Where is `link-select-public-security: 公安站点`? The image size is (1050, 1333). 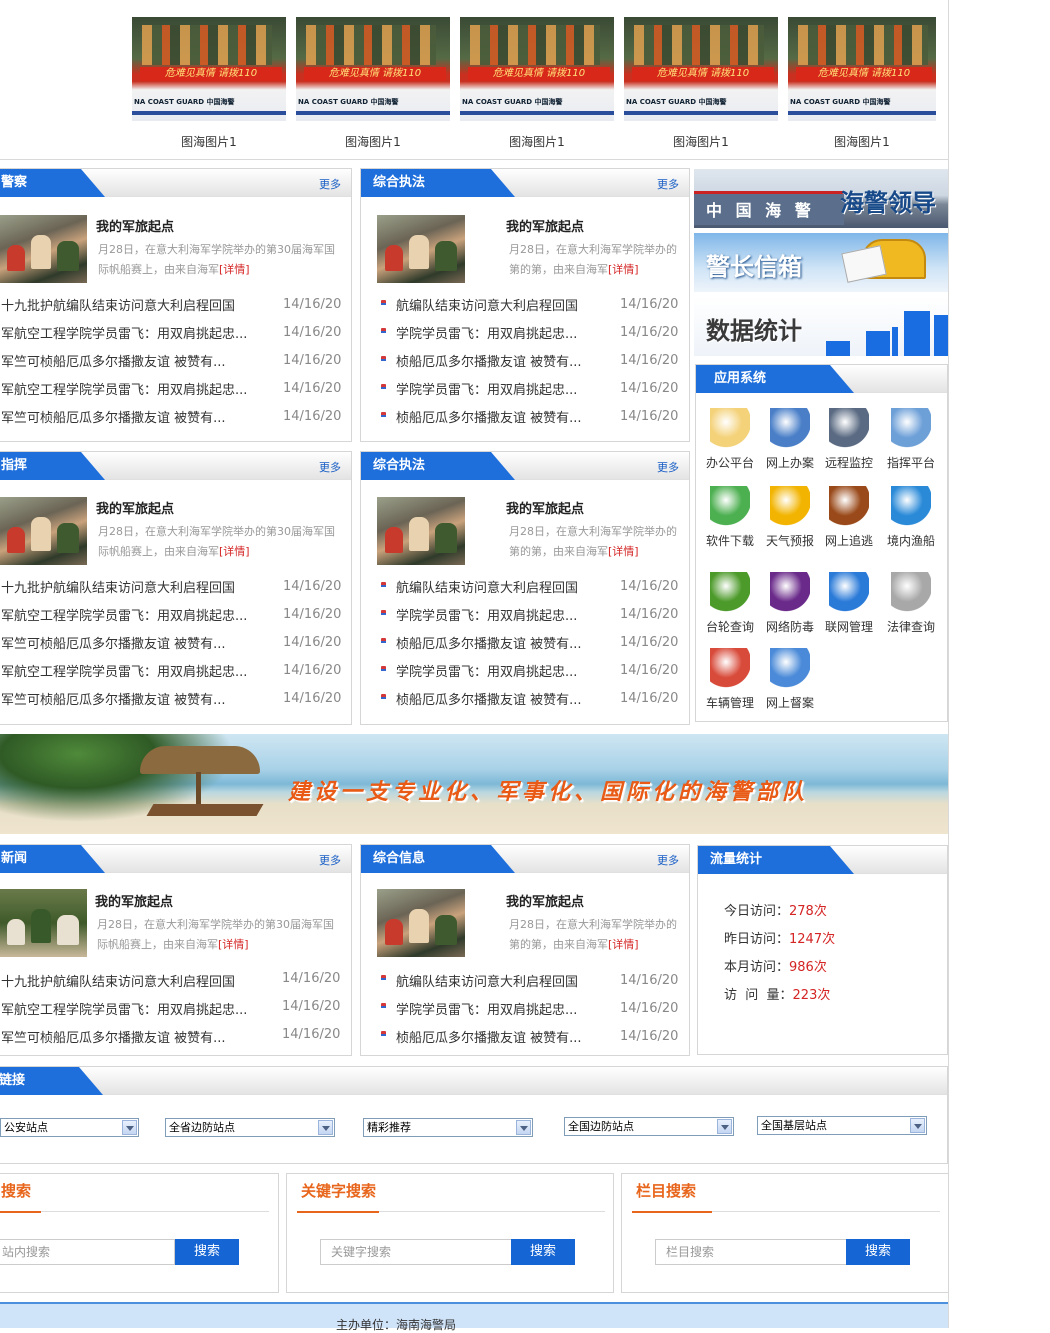
link-select-public-security: 公安站点 is located at coordinates (69, 1127).